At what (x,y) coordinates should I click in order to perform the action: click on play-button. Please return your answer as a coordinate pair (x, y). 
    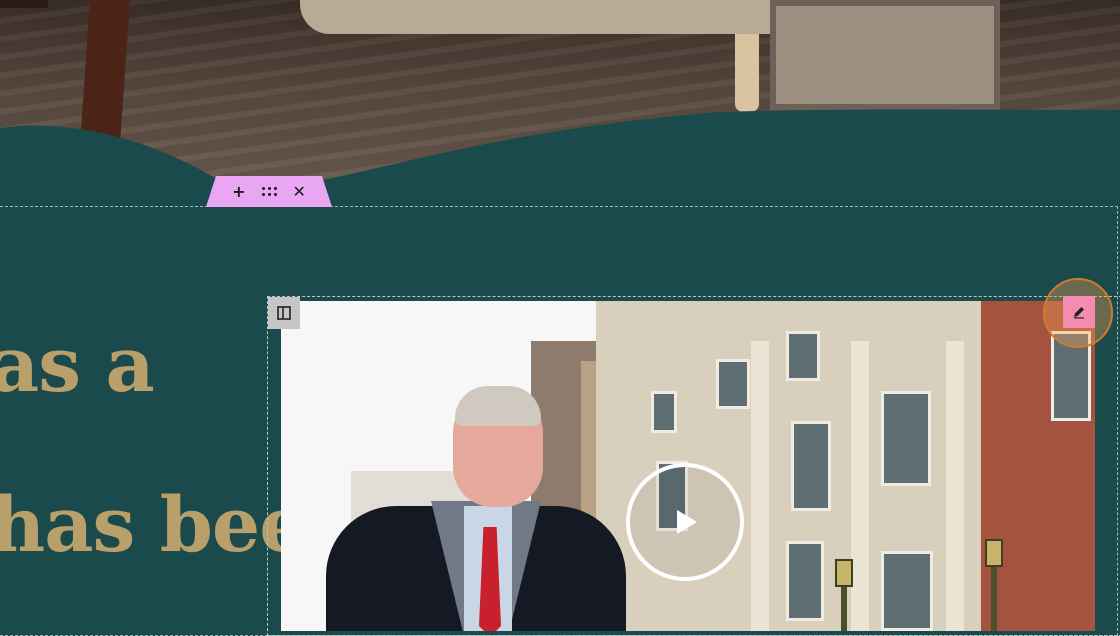
    Looking at the image, I should click on (685, 522).